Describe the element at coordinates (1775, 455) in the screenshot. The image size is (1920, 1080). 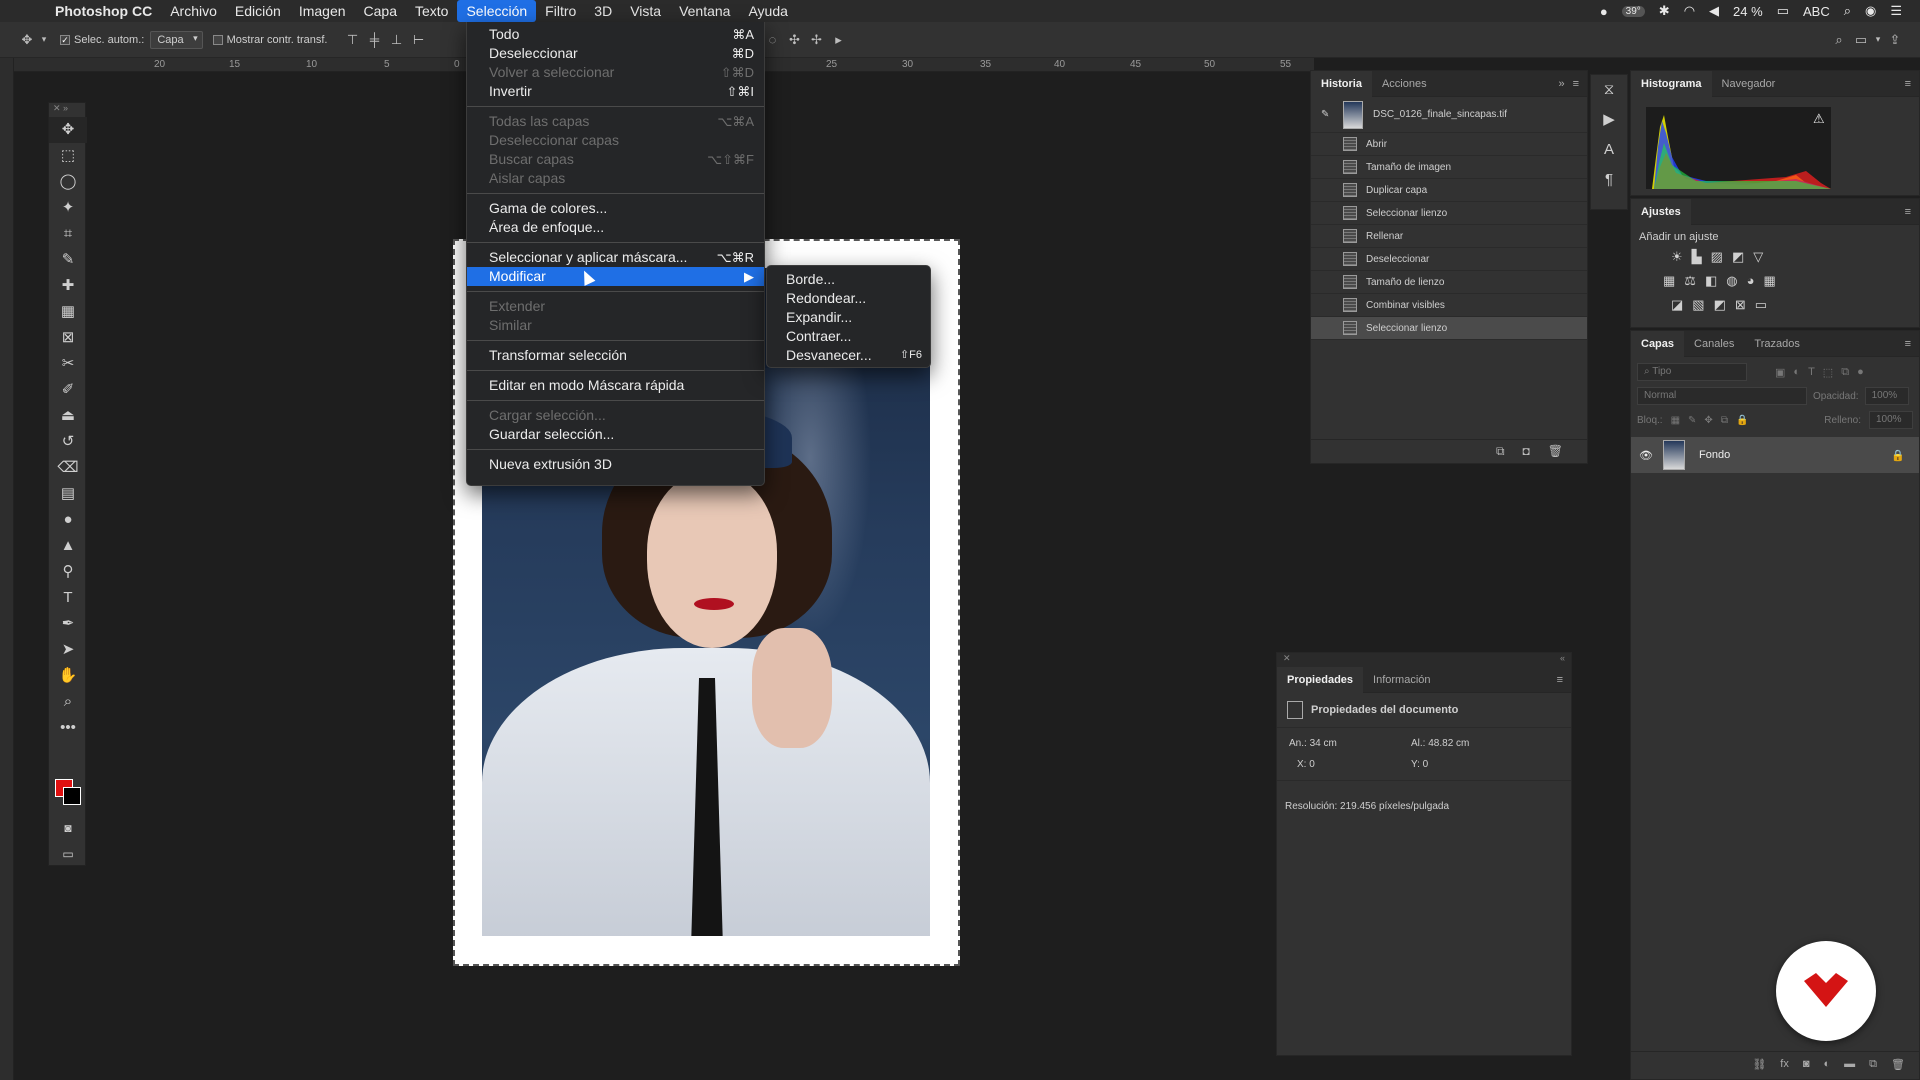
I see `layer-row: 👁 Fondo 🔒` at that location.